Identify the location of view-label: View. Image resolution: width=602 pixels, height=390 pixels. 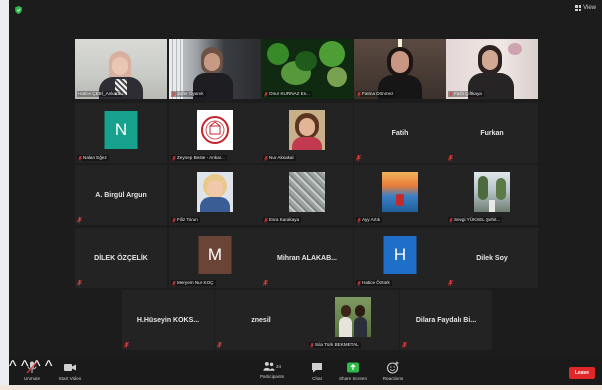
(589, 8).